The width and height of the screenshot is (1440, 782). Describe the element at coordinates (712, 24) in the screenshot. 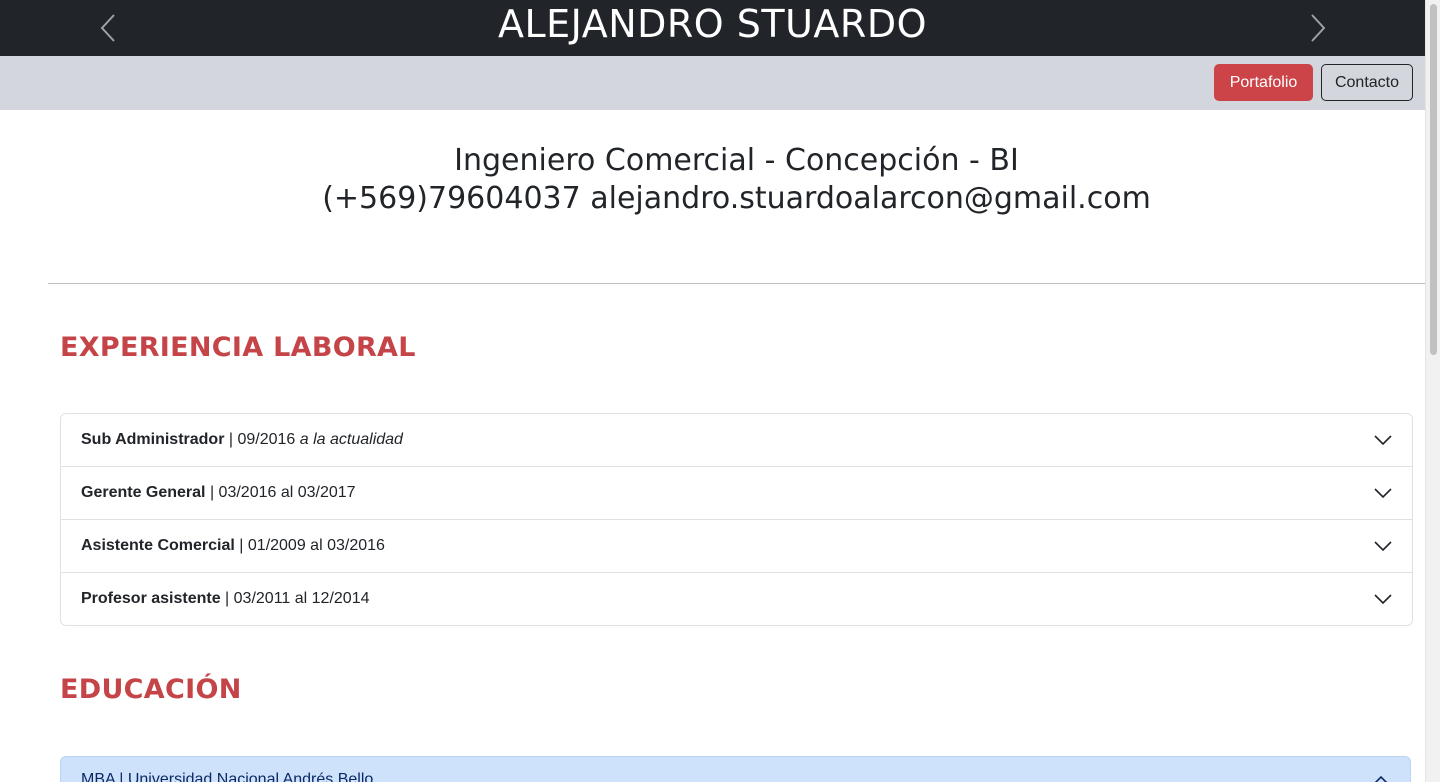

I see `page-title: ALEJANDRO STUARDO` at that location.